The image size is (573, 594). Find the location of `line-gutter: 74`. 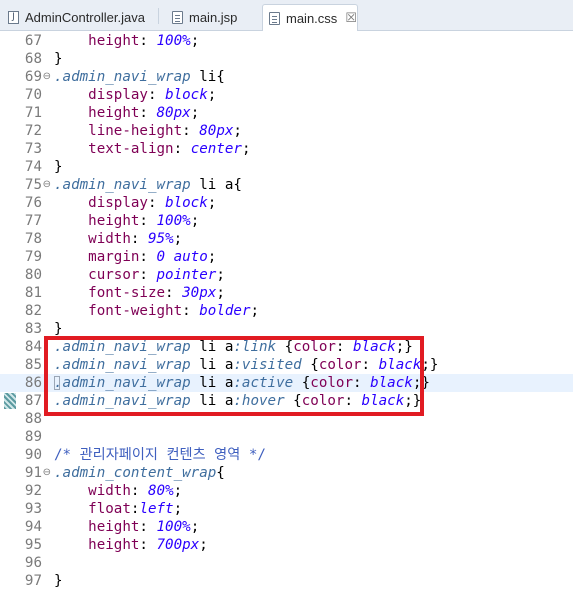

line-gutter: 74 is located at coordinates (26, 167).